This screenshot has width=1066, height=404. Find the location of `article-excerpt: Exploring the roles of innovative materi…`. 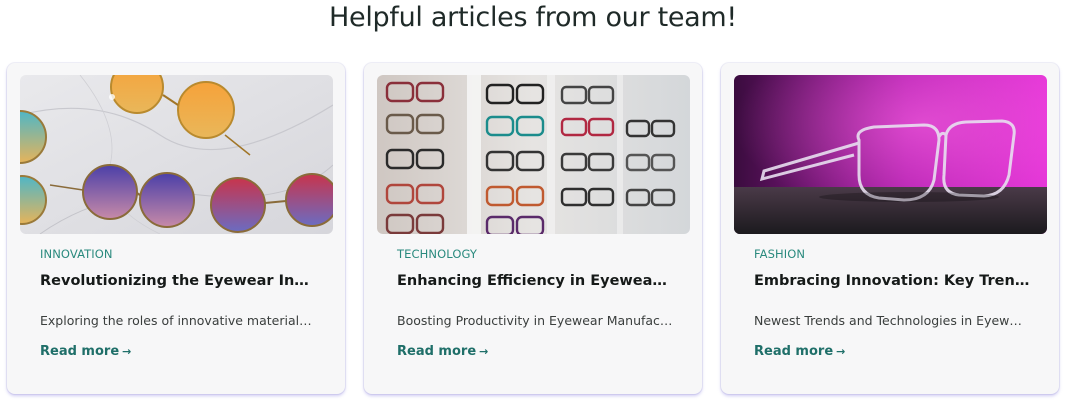

article-excerpt: Exploring the roles of innovative materi… is located at coordinates (178, 320).